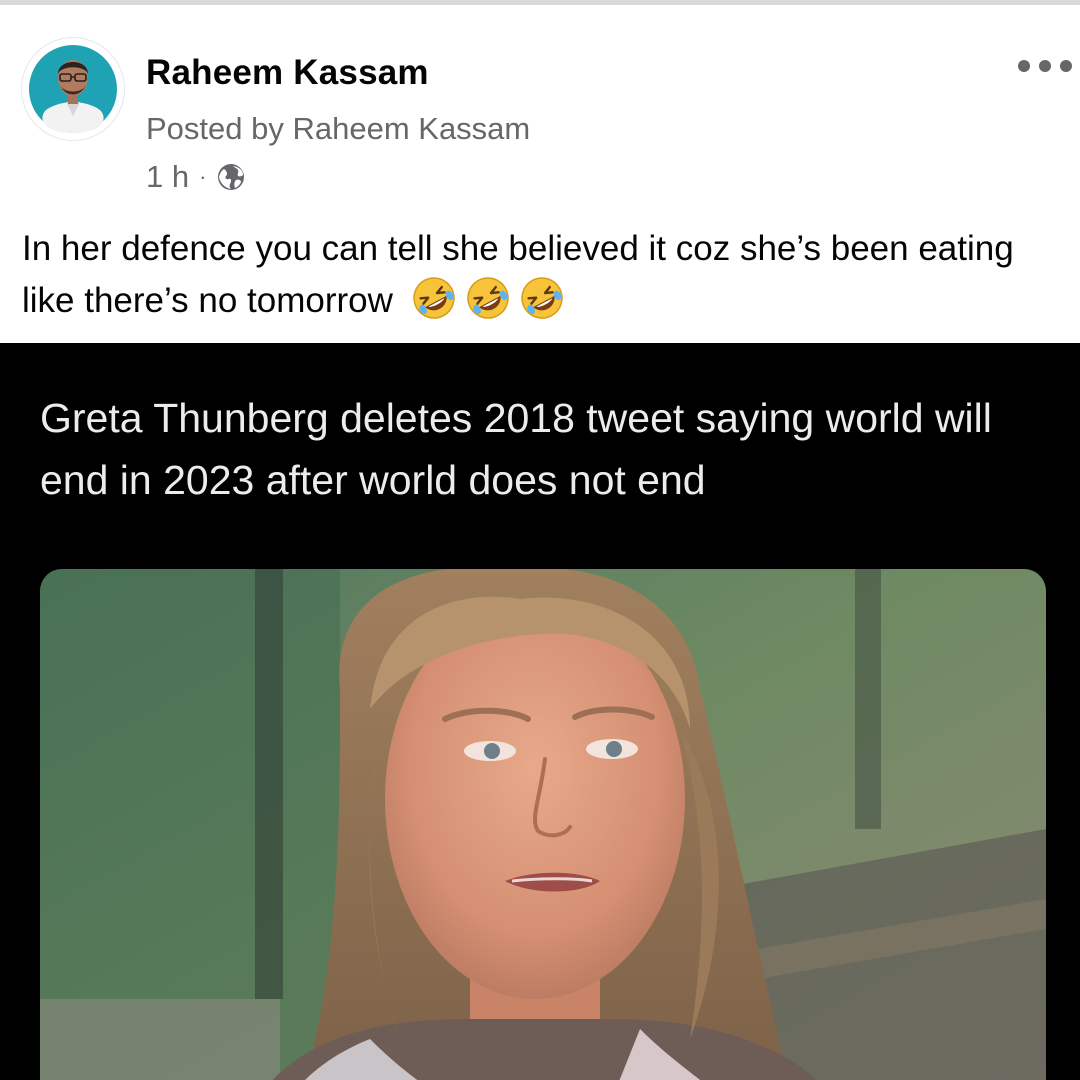  I want to click on author-name: Raheem Kassam, so click(287, 73).